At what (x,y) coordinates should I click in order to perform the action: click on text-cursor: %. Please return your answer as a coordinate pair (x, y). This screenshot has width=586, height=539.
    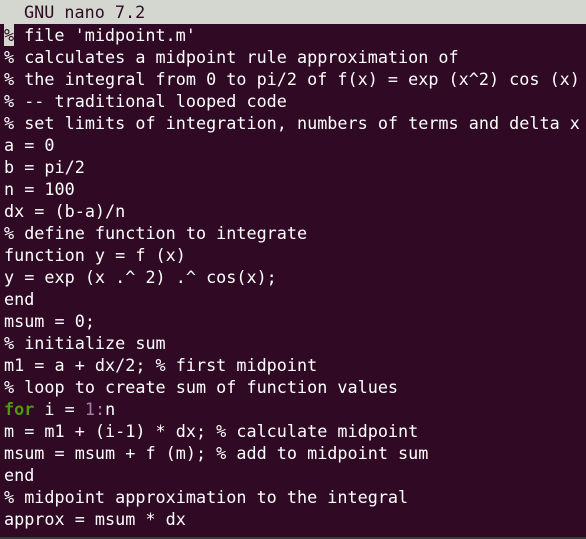
    Looking at the image, I should click on (9, 35).